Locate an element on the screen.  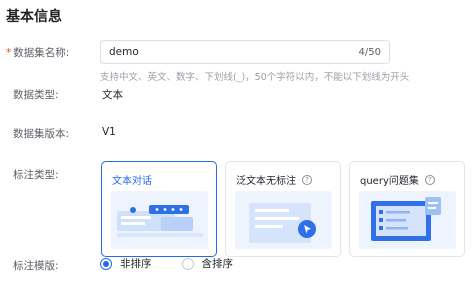
radio-sorted: 含排序 is located at coordinates (207, 263).